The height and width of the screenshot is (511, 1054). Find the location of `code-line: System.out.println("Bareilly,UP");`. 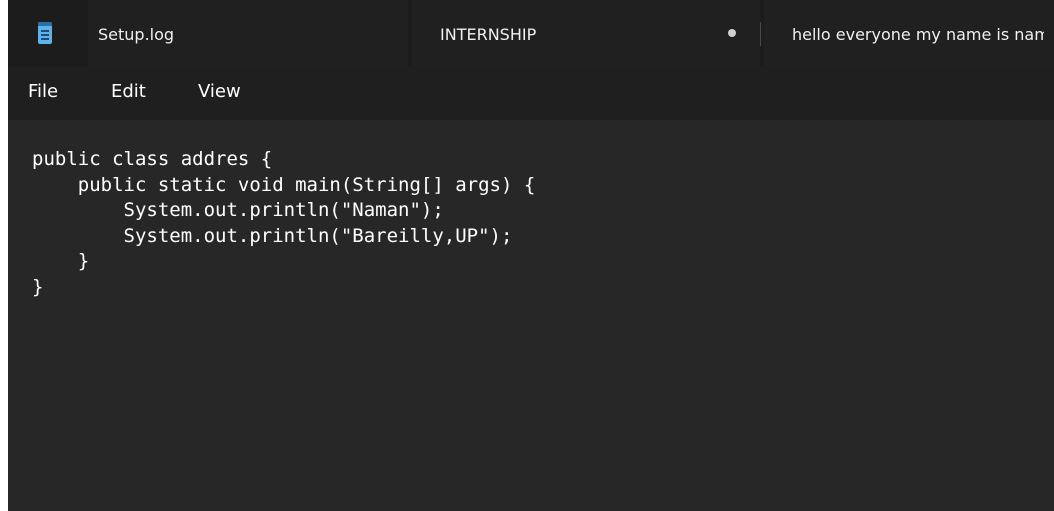

code-line: System.out.println("Bareilly,UP"); is located at coordinates (272, 235).